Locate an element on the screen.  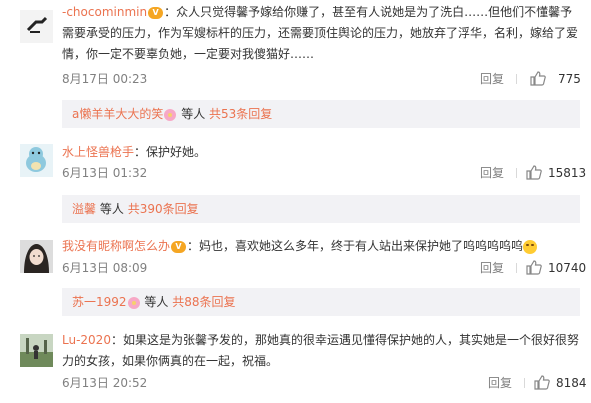
comment-meta: 6月13日 08:09 回复 10740 is located at coordinates (324, 269).